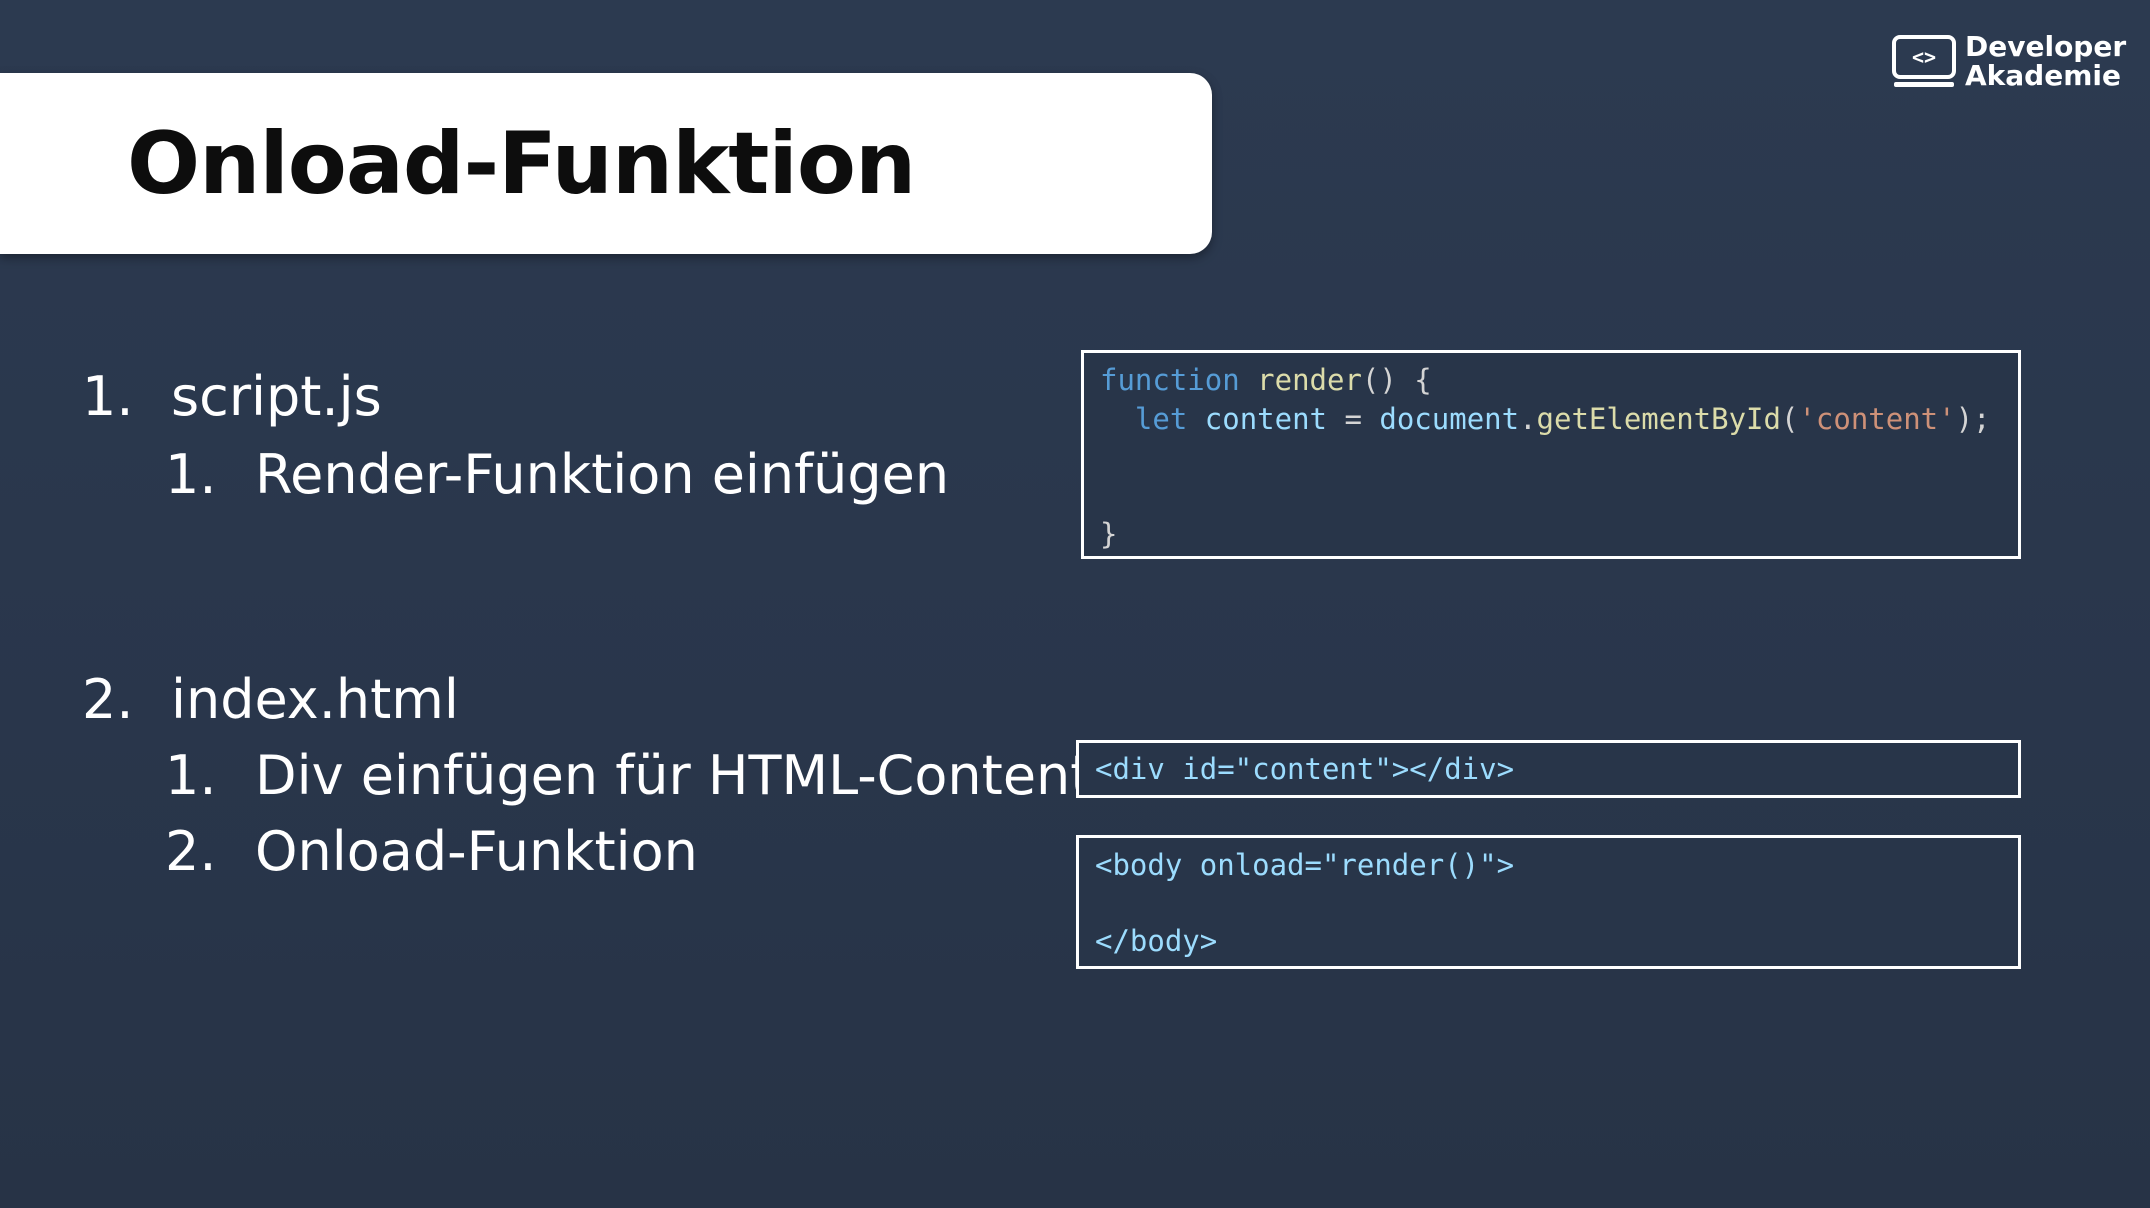  What do you see at coordinates (1924, 57) in the screenshot?
I see `logo-icon-glyph: <>` at bounding box center [1924, 57].